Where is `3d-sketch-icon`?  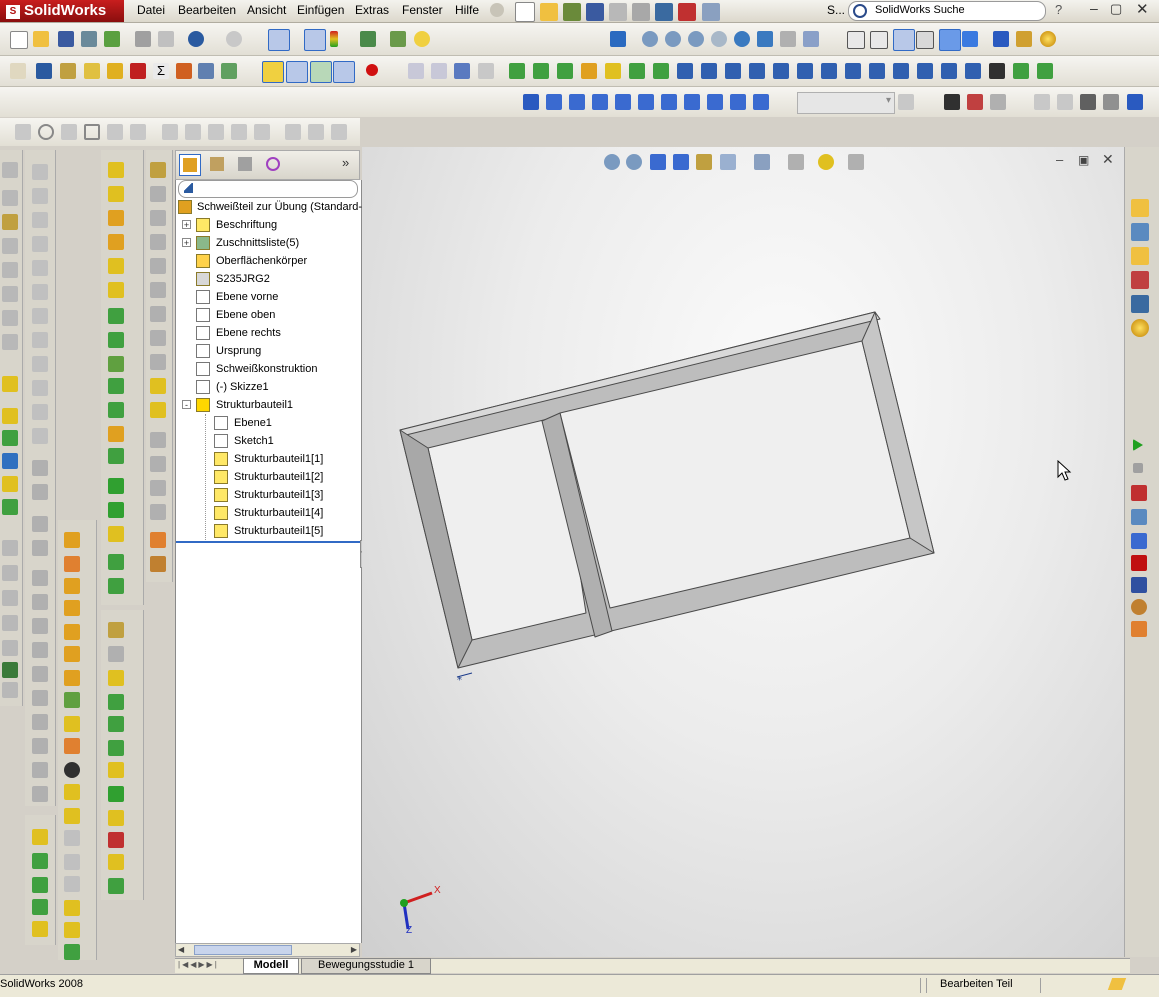 3d-sketch-icon is located at coordinates (116, 630).